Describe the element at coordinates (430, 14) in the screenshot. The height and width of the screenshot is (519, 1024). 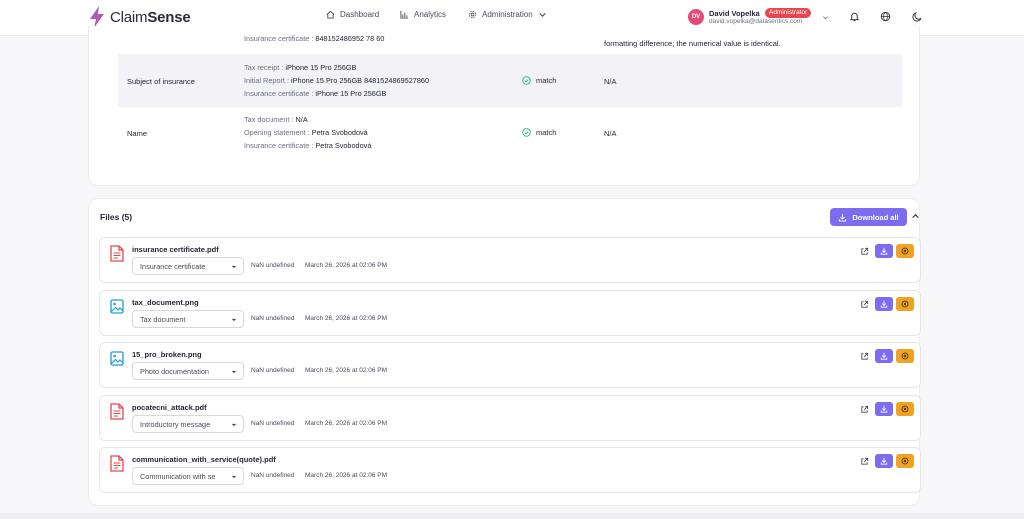
I see `nav-analytics-label: Analytics` at that location.